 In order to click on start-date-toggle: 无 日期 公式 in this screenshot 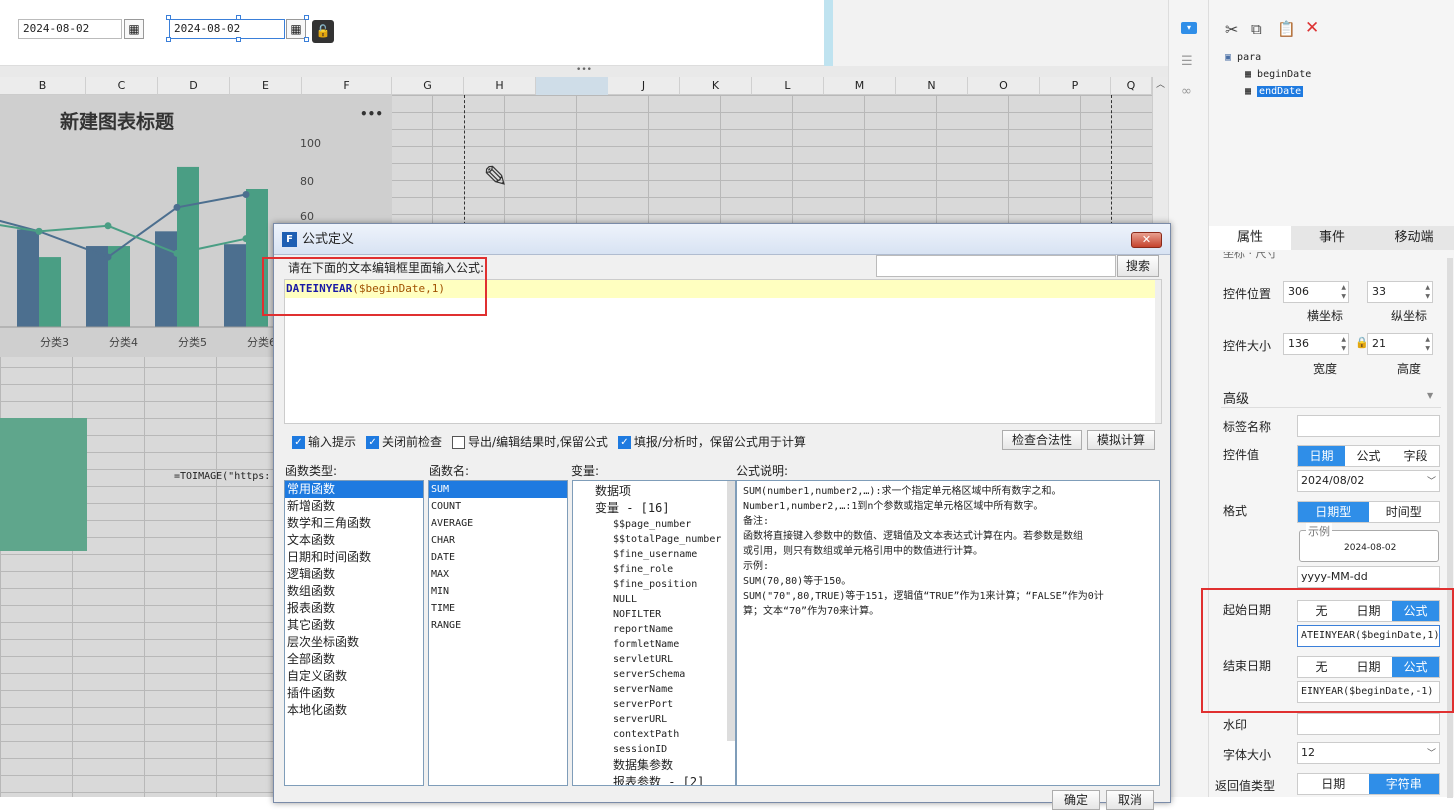, I will do `click(1368, 611)`.